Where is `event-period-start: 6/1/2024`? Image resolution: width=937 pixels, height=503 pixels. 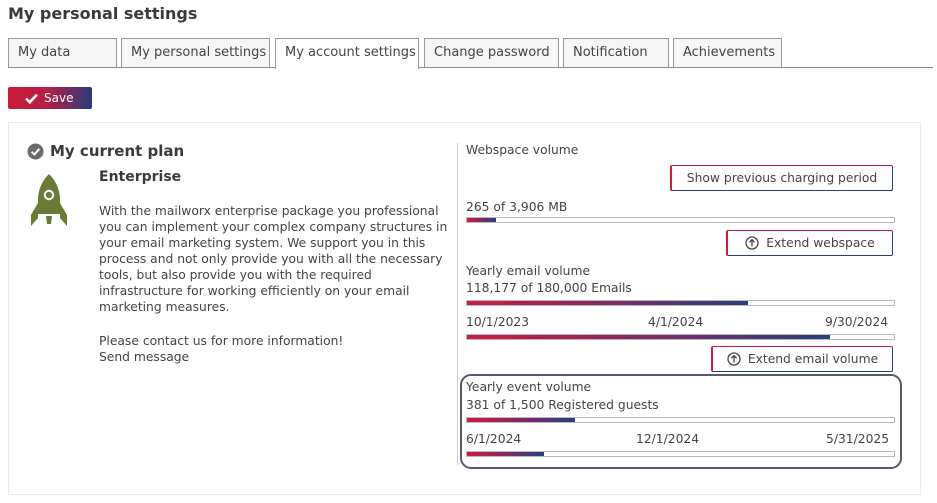
event-period-start: 6/1/2024 is located at coordinates (494, 439).